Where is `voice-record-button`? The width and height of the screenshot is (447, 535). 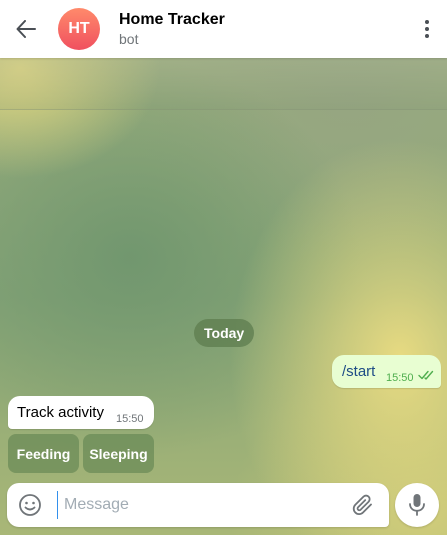 voice-record-button is located at coordinates (417, 505).